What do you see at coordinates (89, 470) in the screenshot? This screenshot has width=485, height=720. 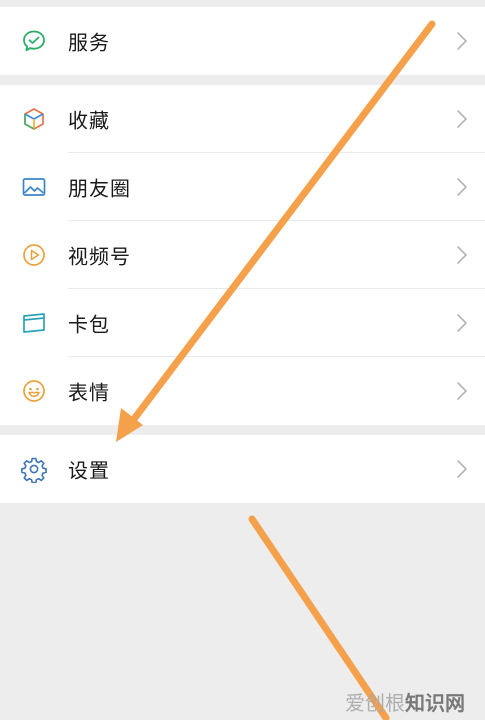 I see `menu-item-settings-label: 设置` at bounding box center [89, 470].